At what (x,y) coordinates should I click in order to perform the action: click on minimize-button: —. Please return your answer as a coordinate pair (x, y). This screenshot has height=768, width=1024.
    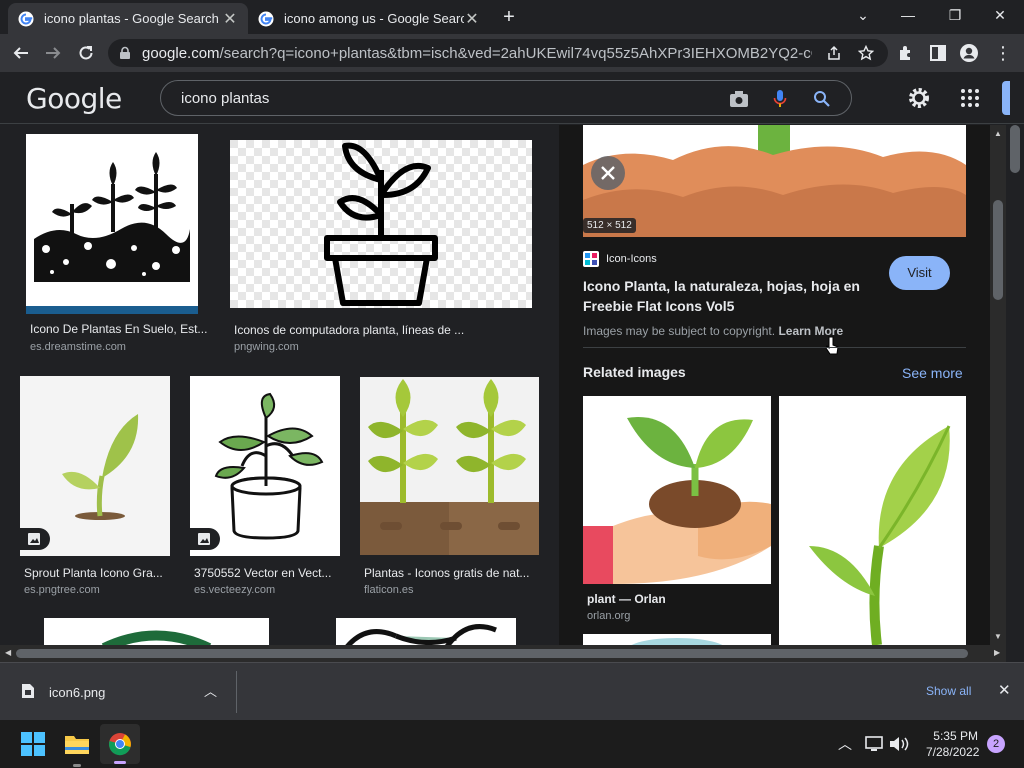
    Looking at the image, I should click on (908, 15).